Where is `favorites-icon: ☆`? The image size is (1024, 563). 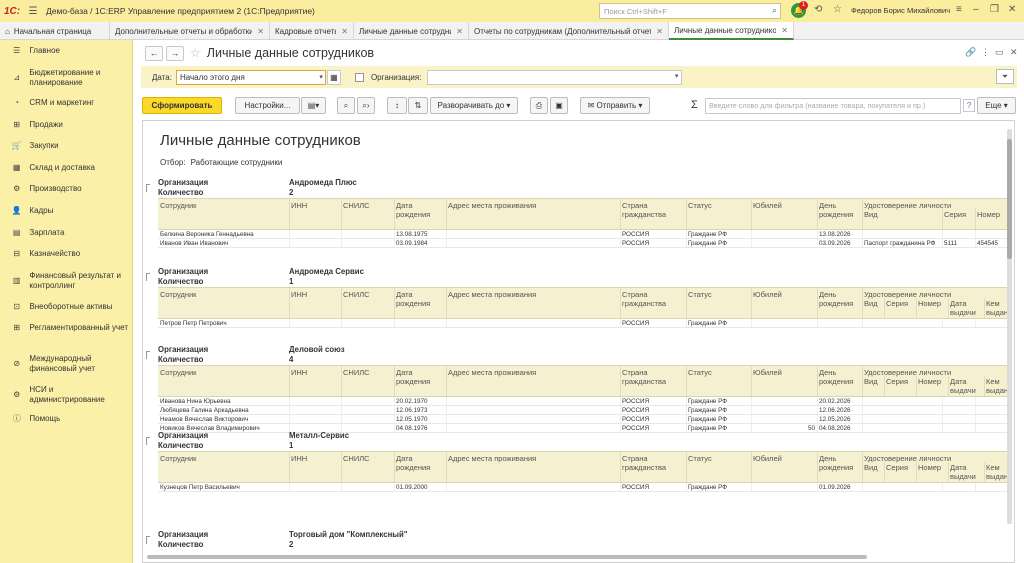 favorites-icon: ☆ is located at coordinates (837, 9).